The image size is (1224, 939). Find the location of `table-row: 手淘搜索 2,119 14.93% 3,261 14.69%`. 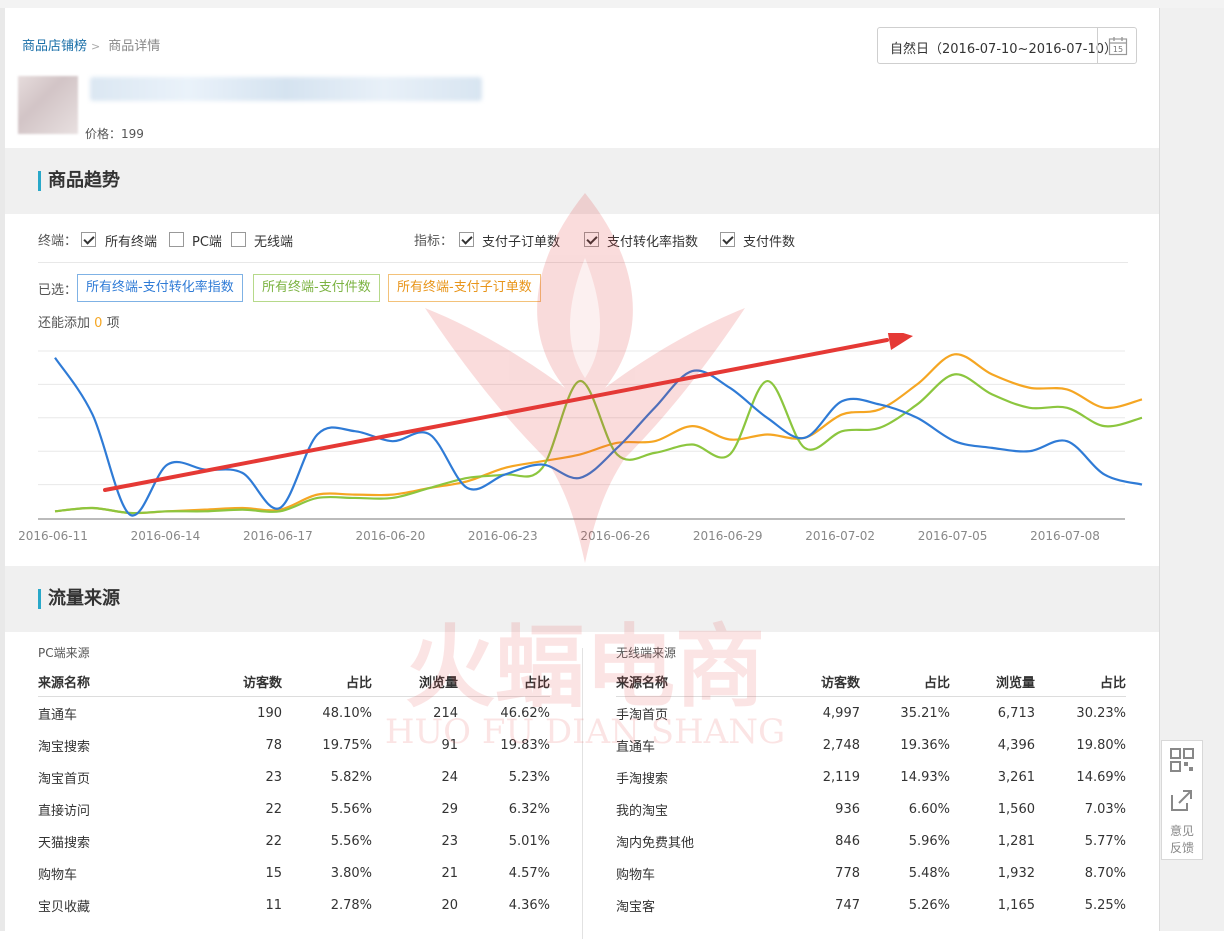

table-row: 手淘搜索 2,119 14.93% 3,261 14.69% is located at coordinates (871, 777).